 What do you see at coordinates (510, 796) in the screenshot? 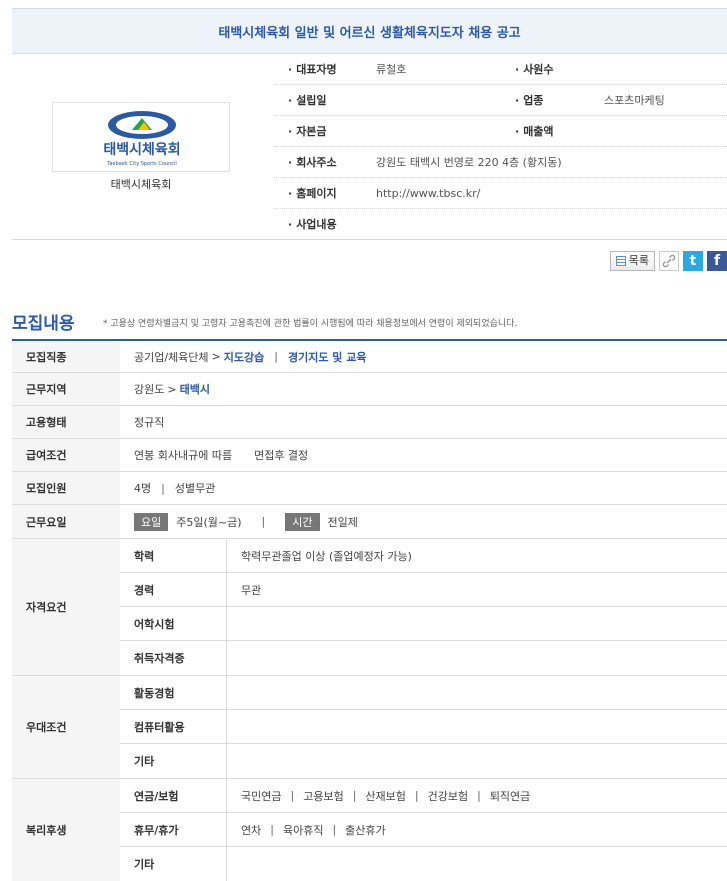
I see `welfare-item: 퇴직연금` at bounding box center [510, 796].